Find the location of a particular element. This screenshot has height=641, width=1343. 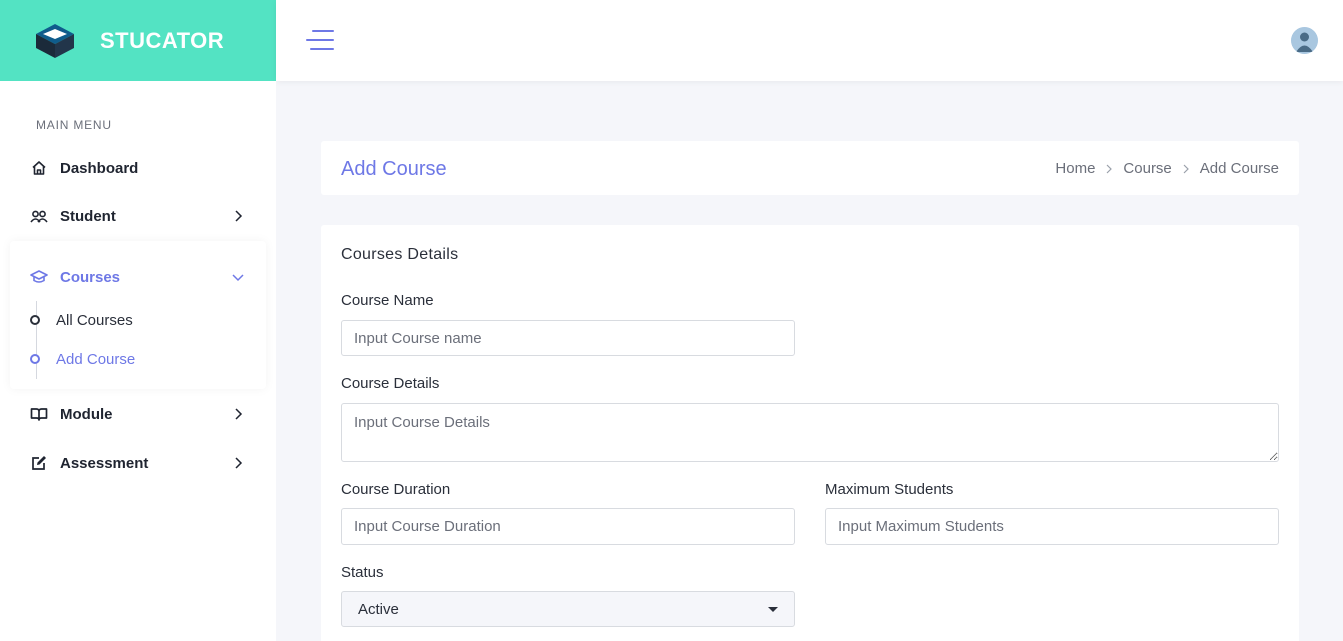

course-name-label: Course Name is located at coordinates (387, 300).